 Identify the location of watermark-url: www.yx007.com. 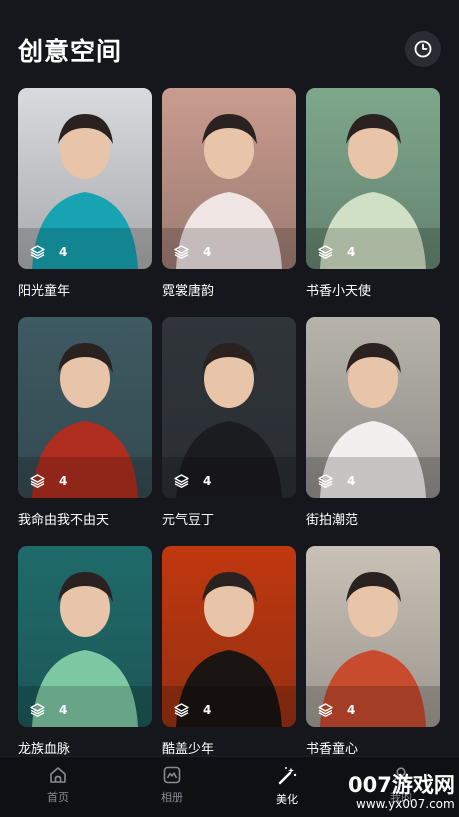
(405, 804).